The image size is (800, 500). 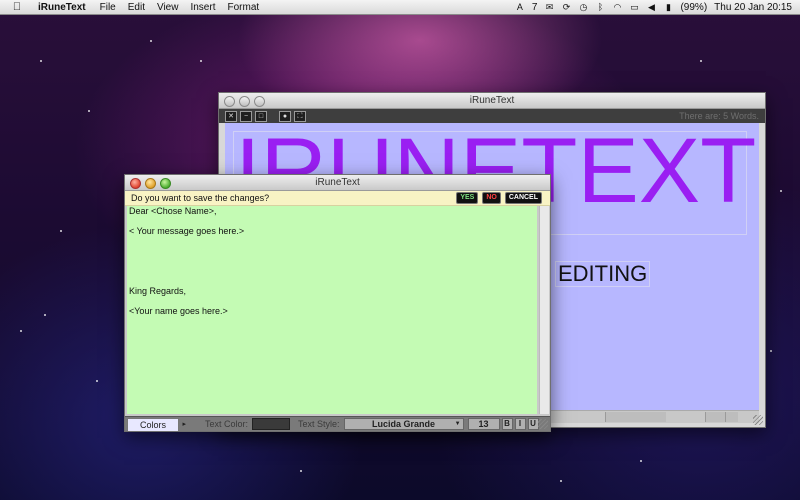 What do you see at coordinates (136, 7) in the screenshot?
I see `menu-edit: Edit` at bounding box center [136, 7].